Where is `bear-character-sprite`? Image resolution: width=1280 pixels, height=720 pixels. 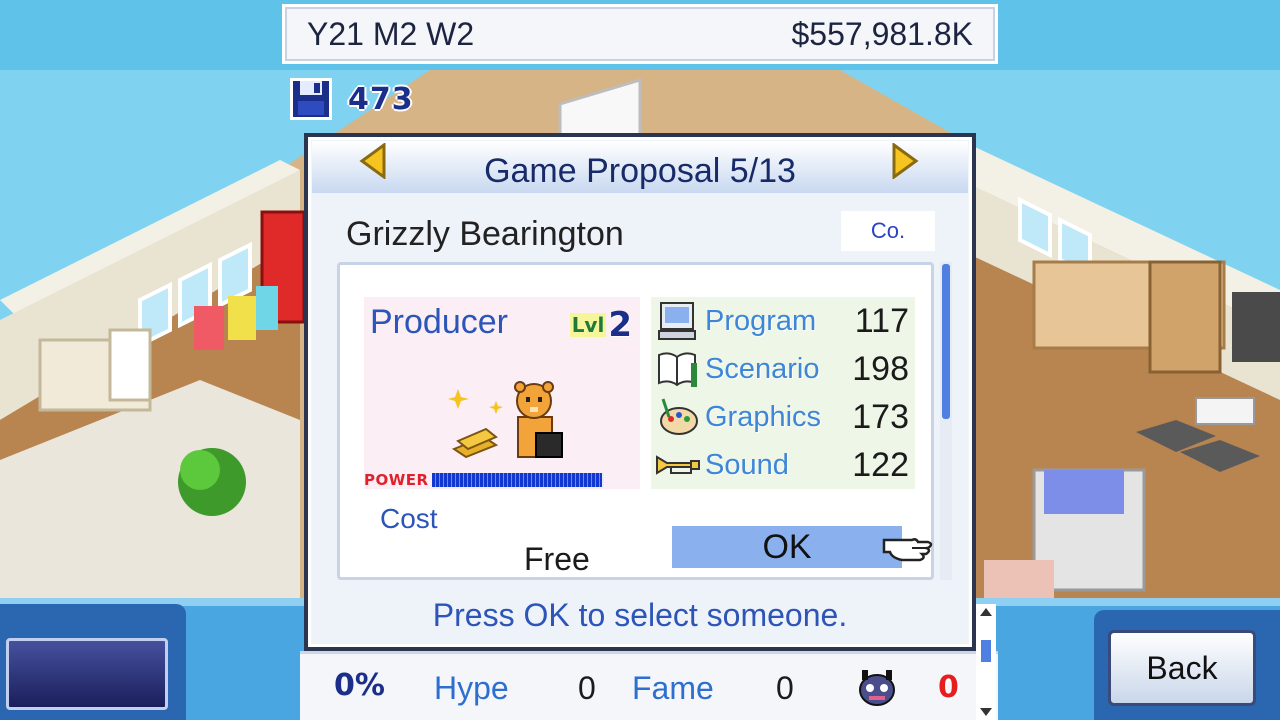
bear-character-sprite is located at coordinates (505, 420).